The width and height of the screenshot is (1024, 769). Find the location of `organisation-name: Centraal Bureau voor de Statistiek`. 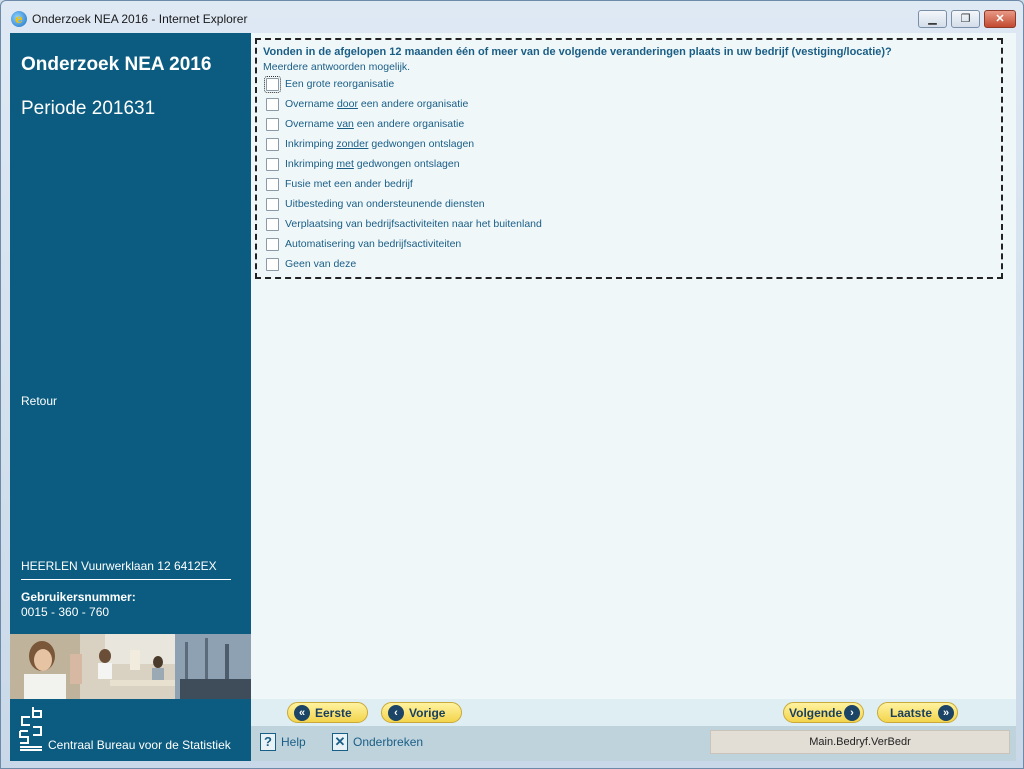

organisation-name: Centraal Bureau voor de Statistiek is located at coordinates (139, 745).